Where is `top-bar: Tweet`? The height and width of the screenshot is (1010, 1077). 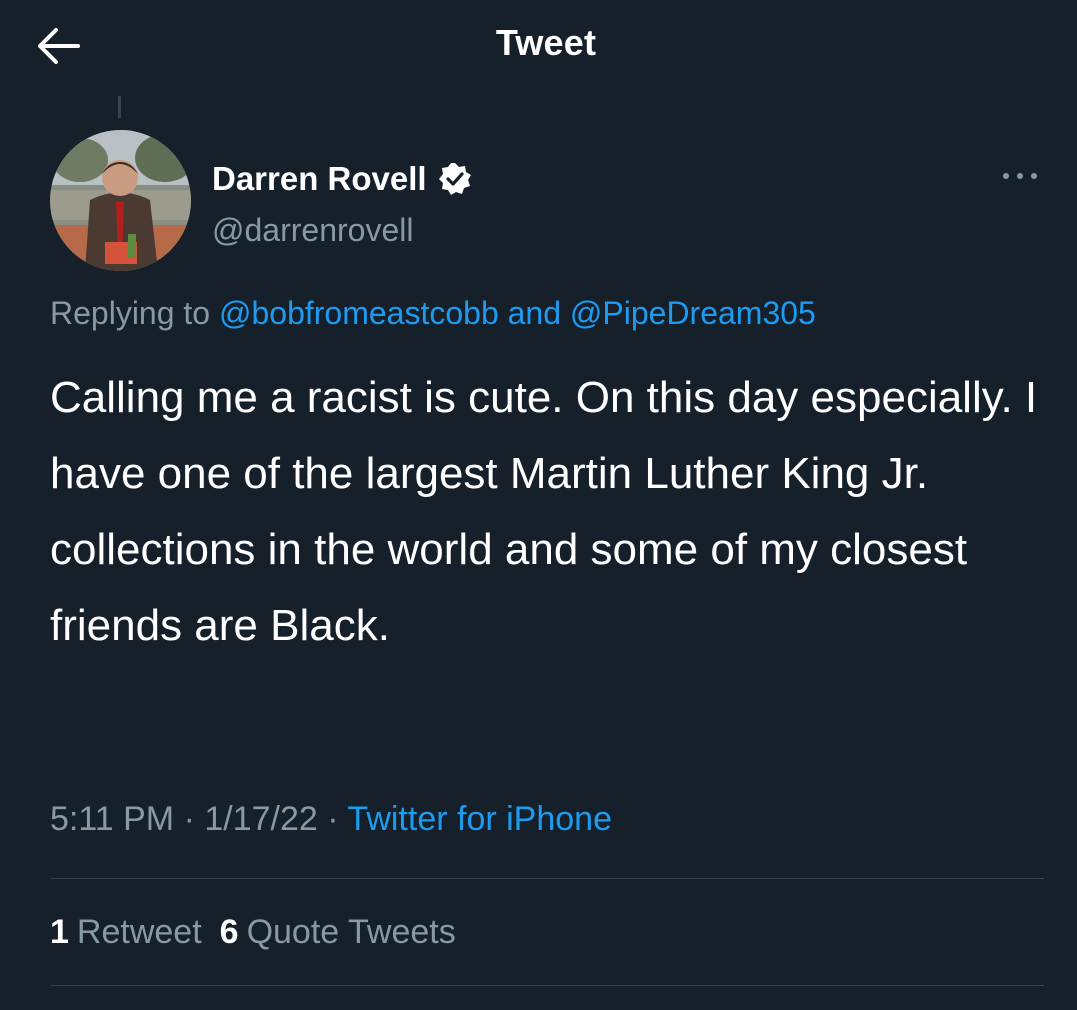 top-bar: Tweet is located at coordinates (538, 47).